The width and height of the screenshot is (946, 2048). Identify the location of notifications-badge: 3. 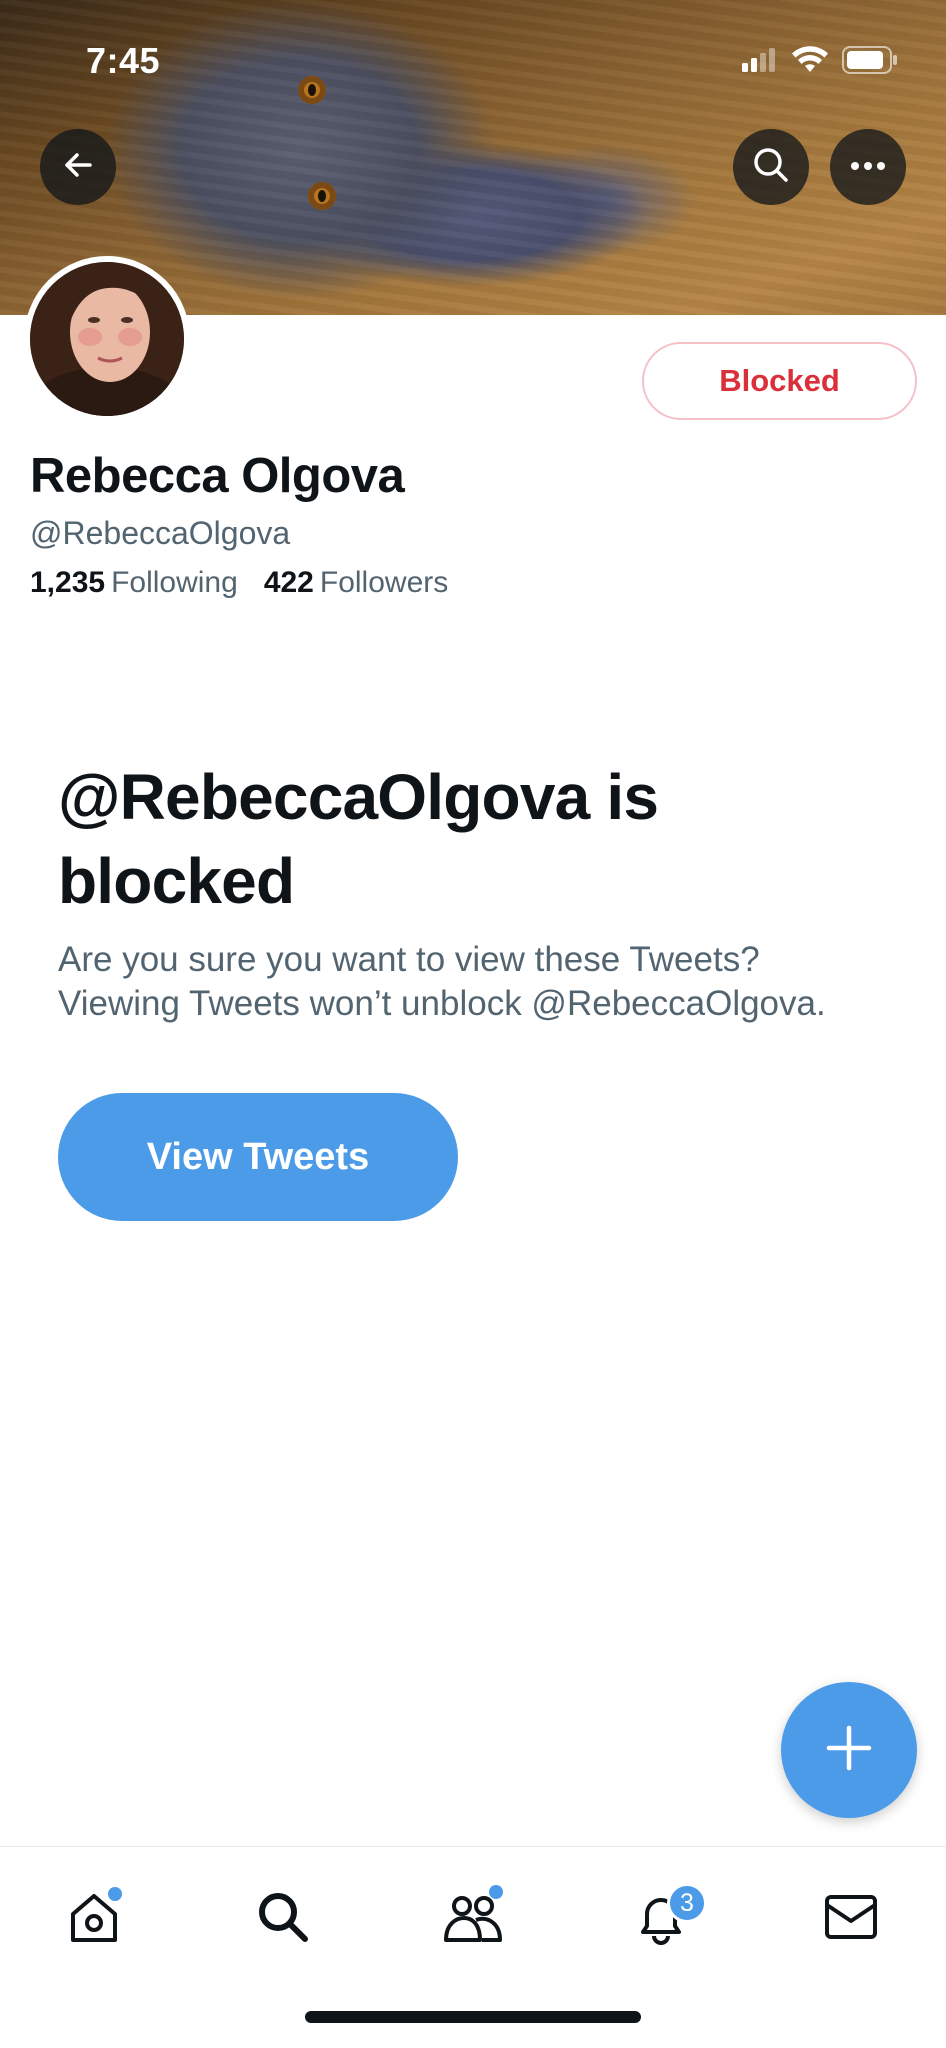
(687, 1903).